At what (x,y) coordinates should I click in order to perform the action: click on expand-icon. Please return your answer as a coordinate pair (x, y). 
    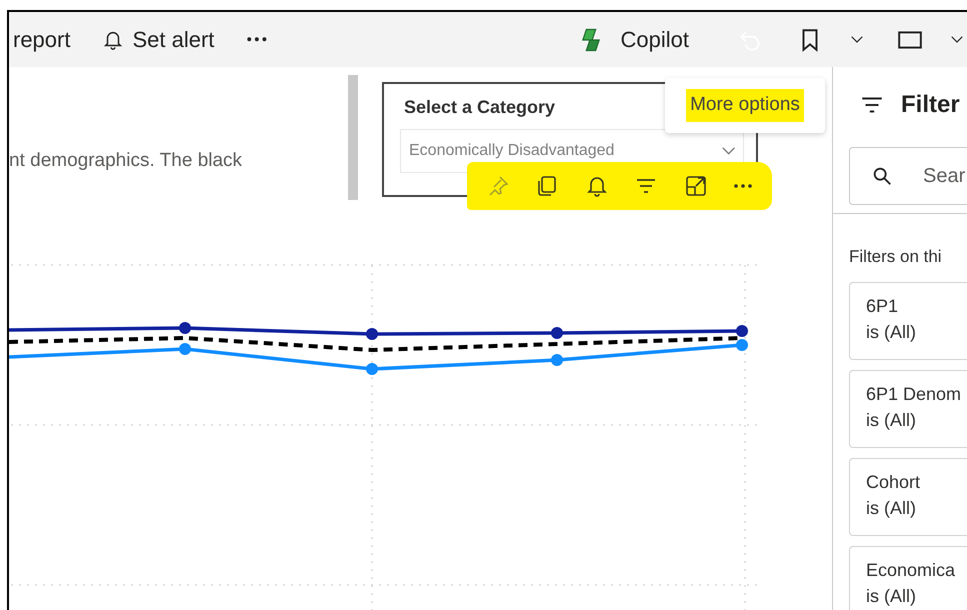
    Looking at the image, I should click on (696, 186).